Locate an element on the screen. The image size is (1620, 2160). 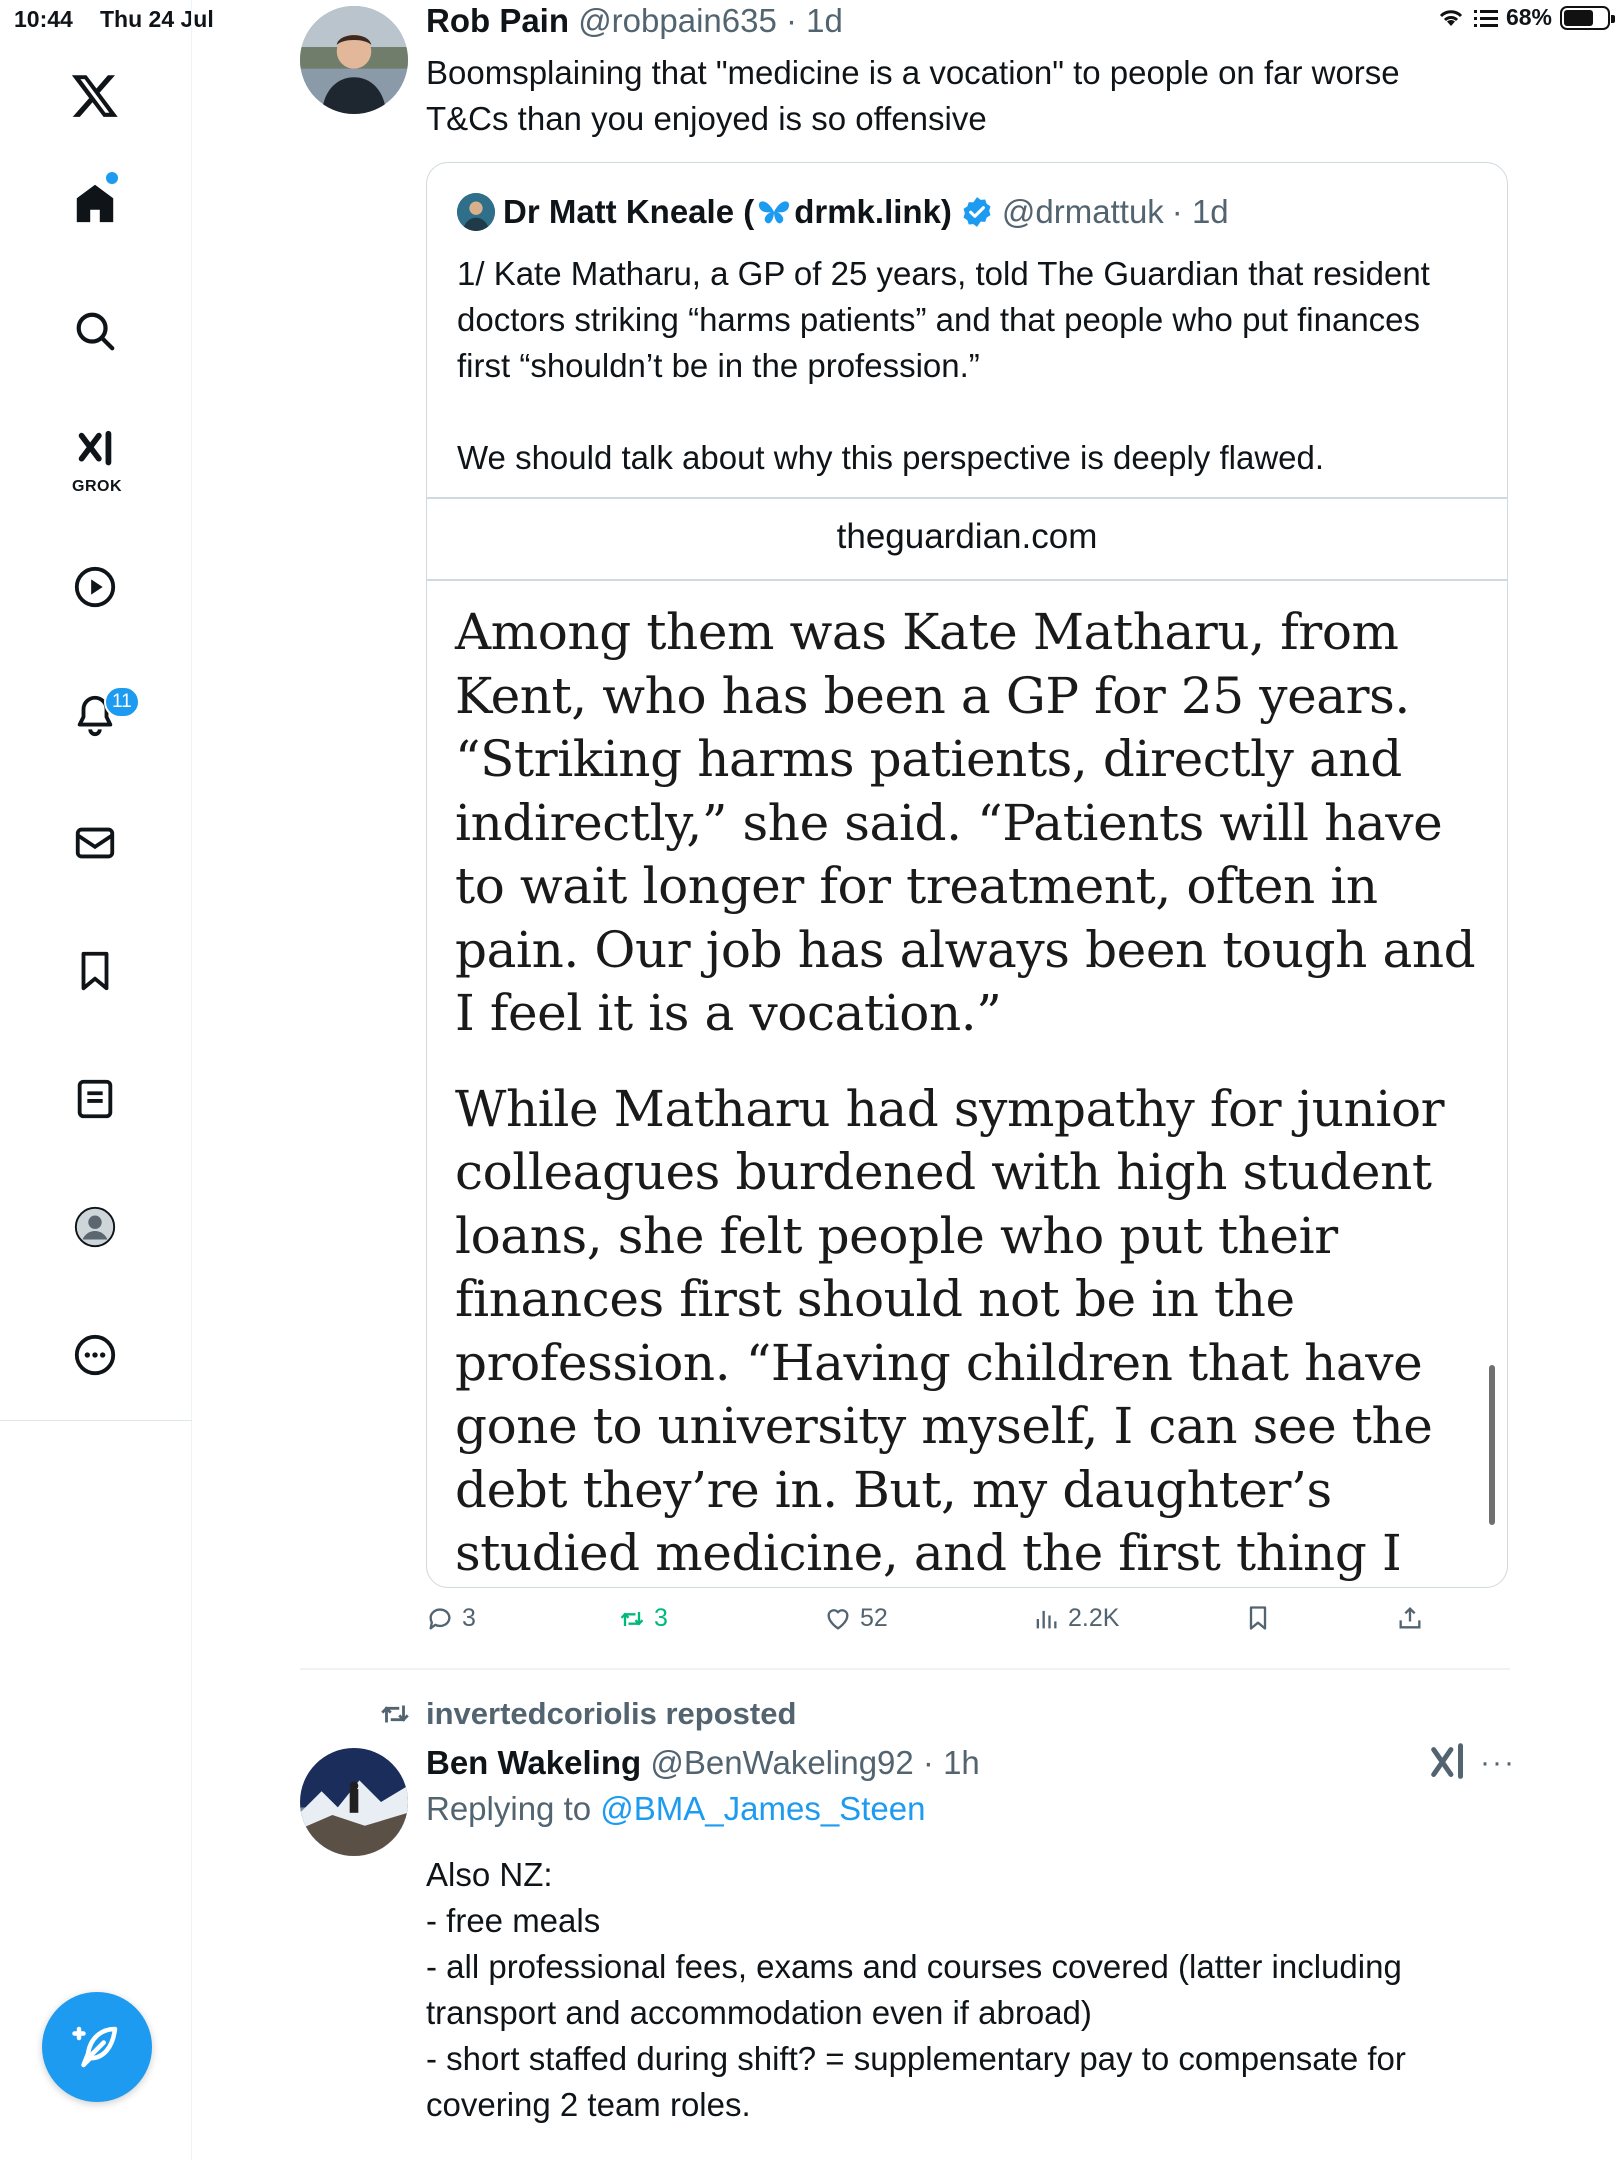
mail-icon is located at coordinates (95, 843).